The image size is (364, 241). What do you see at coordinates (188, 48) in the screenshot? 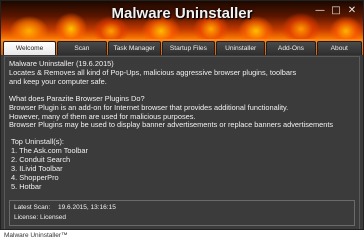
I see `tab-startup-files: Startup Files` at bounding box center [188, 48].